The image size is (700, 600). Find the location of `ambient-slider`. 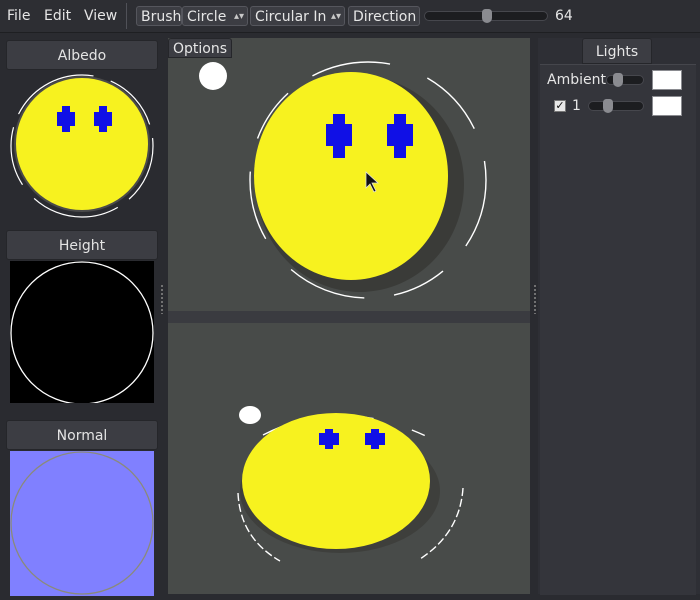

ambient-slider is located at coordinates (625, 80).